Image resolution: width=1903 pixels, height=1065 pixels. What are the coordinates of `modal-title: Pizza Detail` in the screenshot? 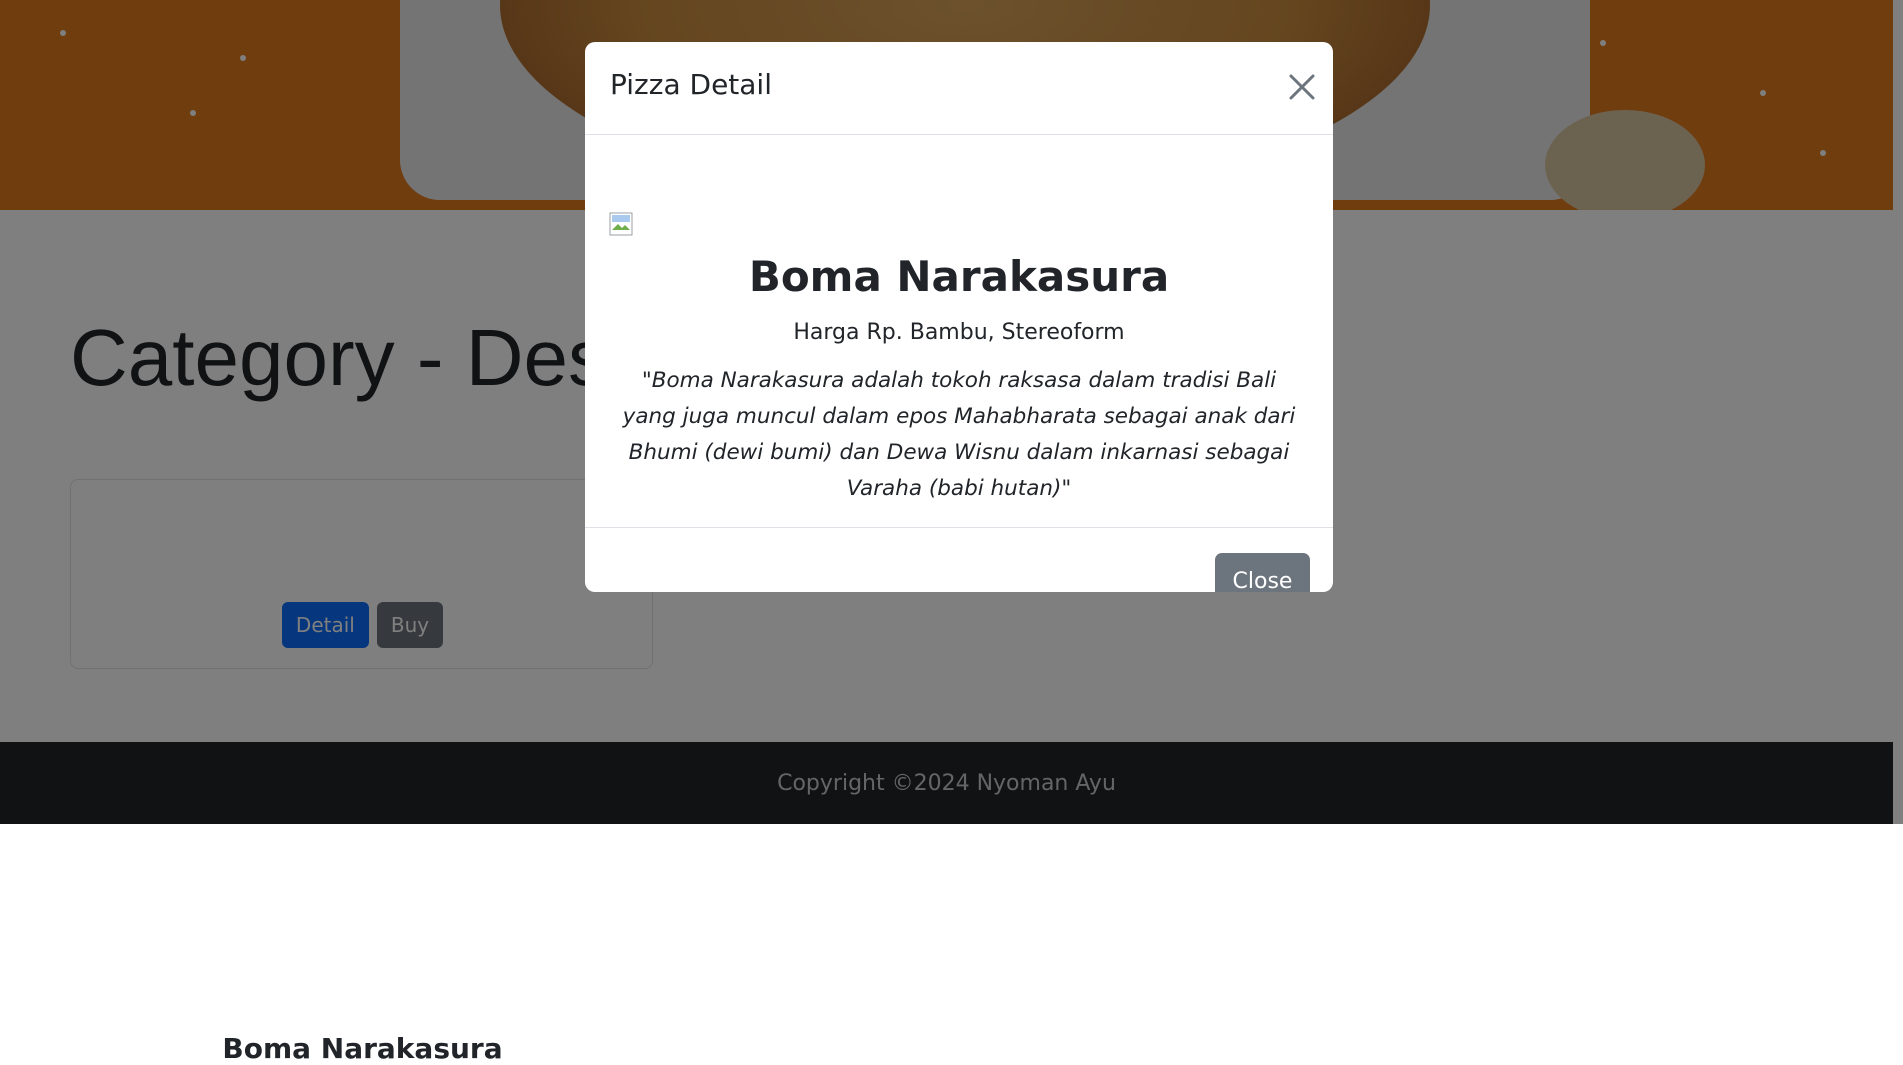 It's located at (691, 84).